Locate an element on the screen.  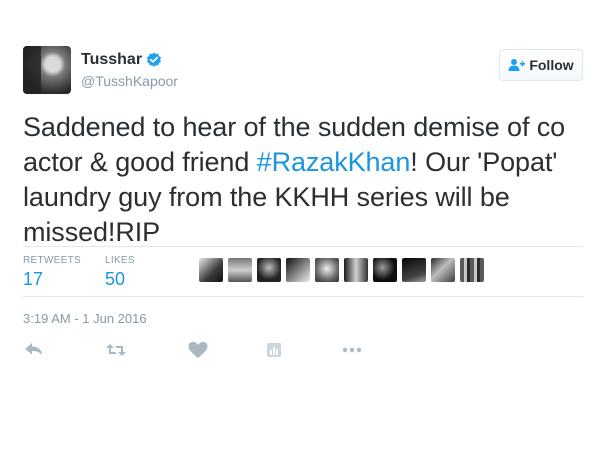
likes-stat: LIKES 50 is located at coordinates (120, 272).